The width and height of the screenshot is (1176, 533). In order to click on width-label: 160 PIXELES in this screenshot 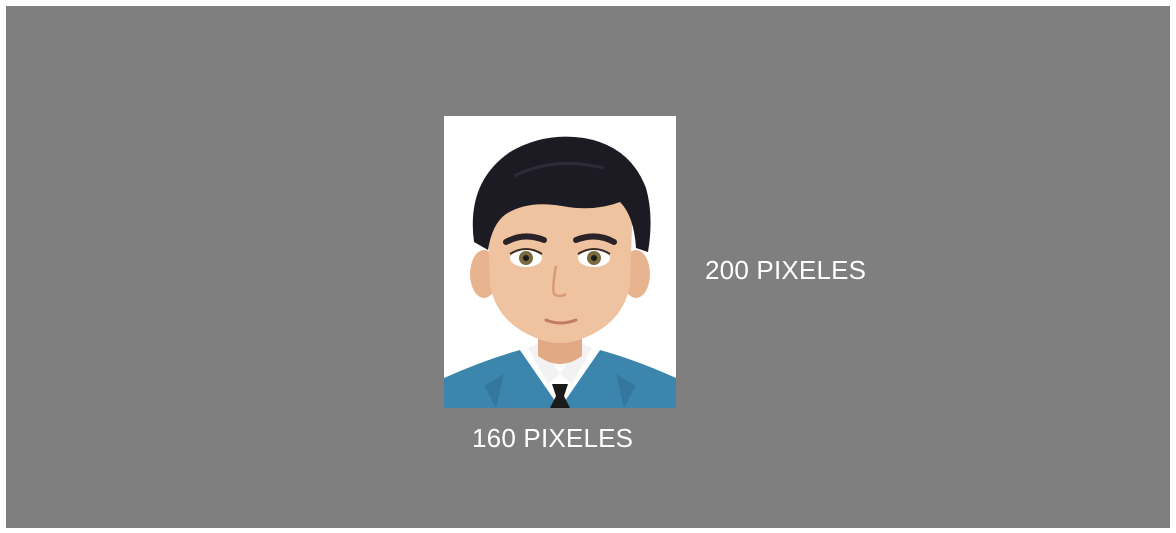, I will do `click(553, 438)`.